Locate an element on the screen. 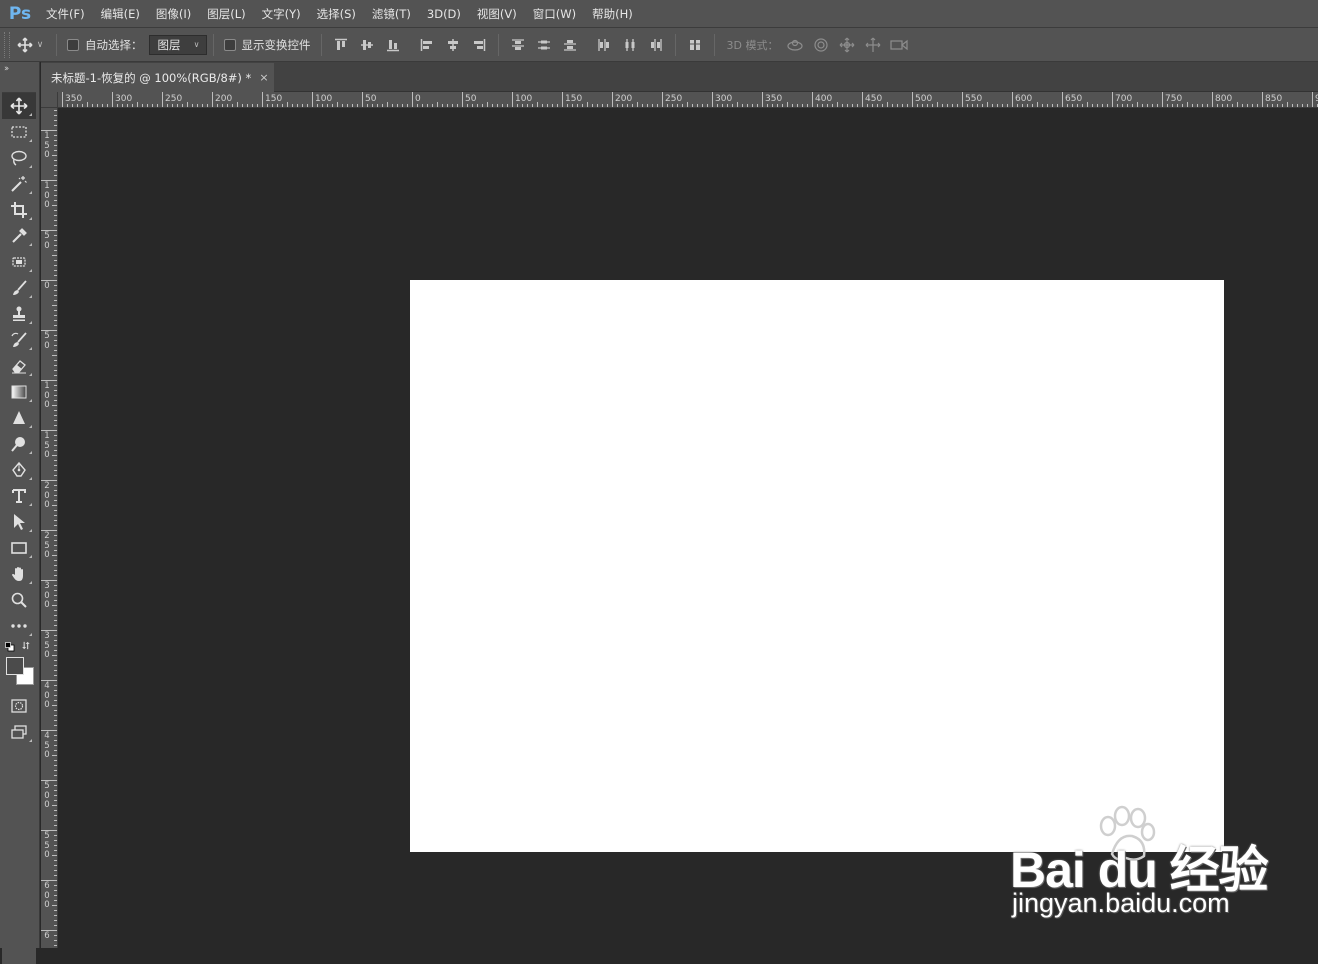 This screenshot has height=964, width=1318. crop-tool-button is located at coordinates (19, 210).